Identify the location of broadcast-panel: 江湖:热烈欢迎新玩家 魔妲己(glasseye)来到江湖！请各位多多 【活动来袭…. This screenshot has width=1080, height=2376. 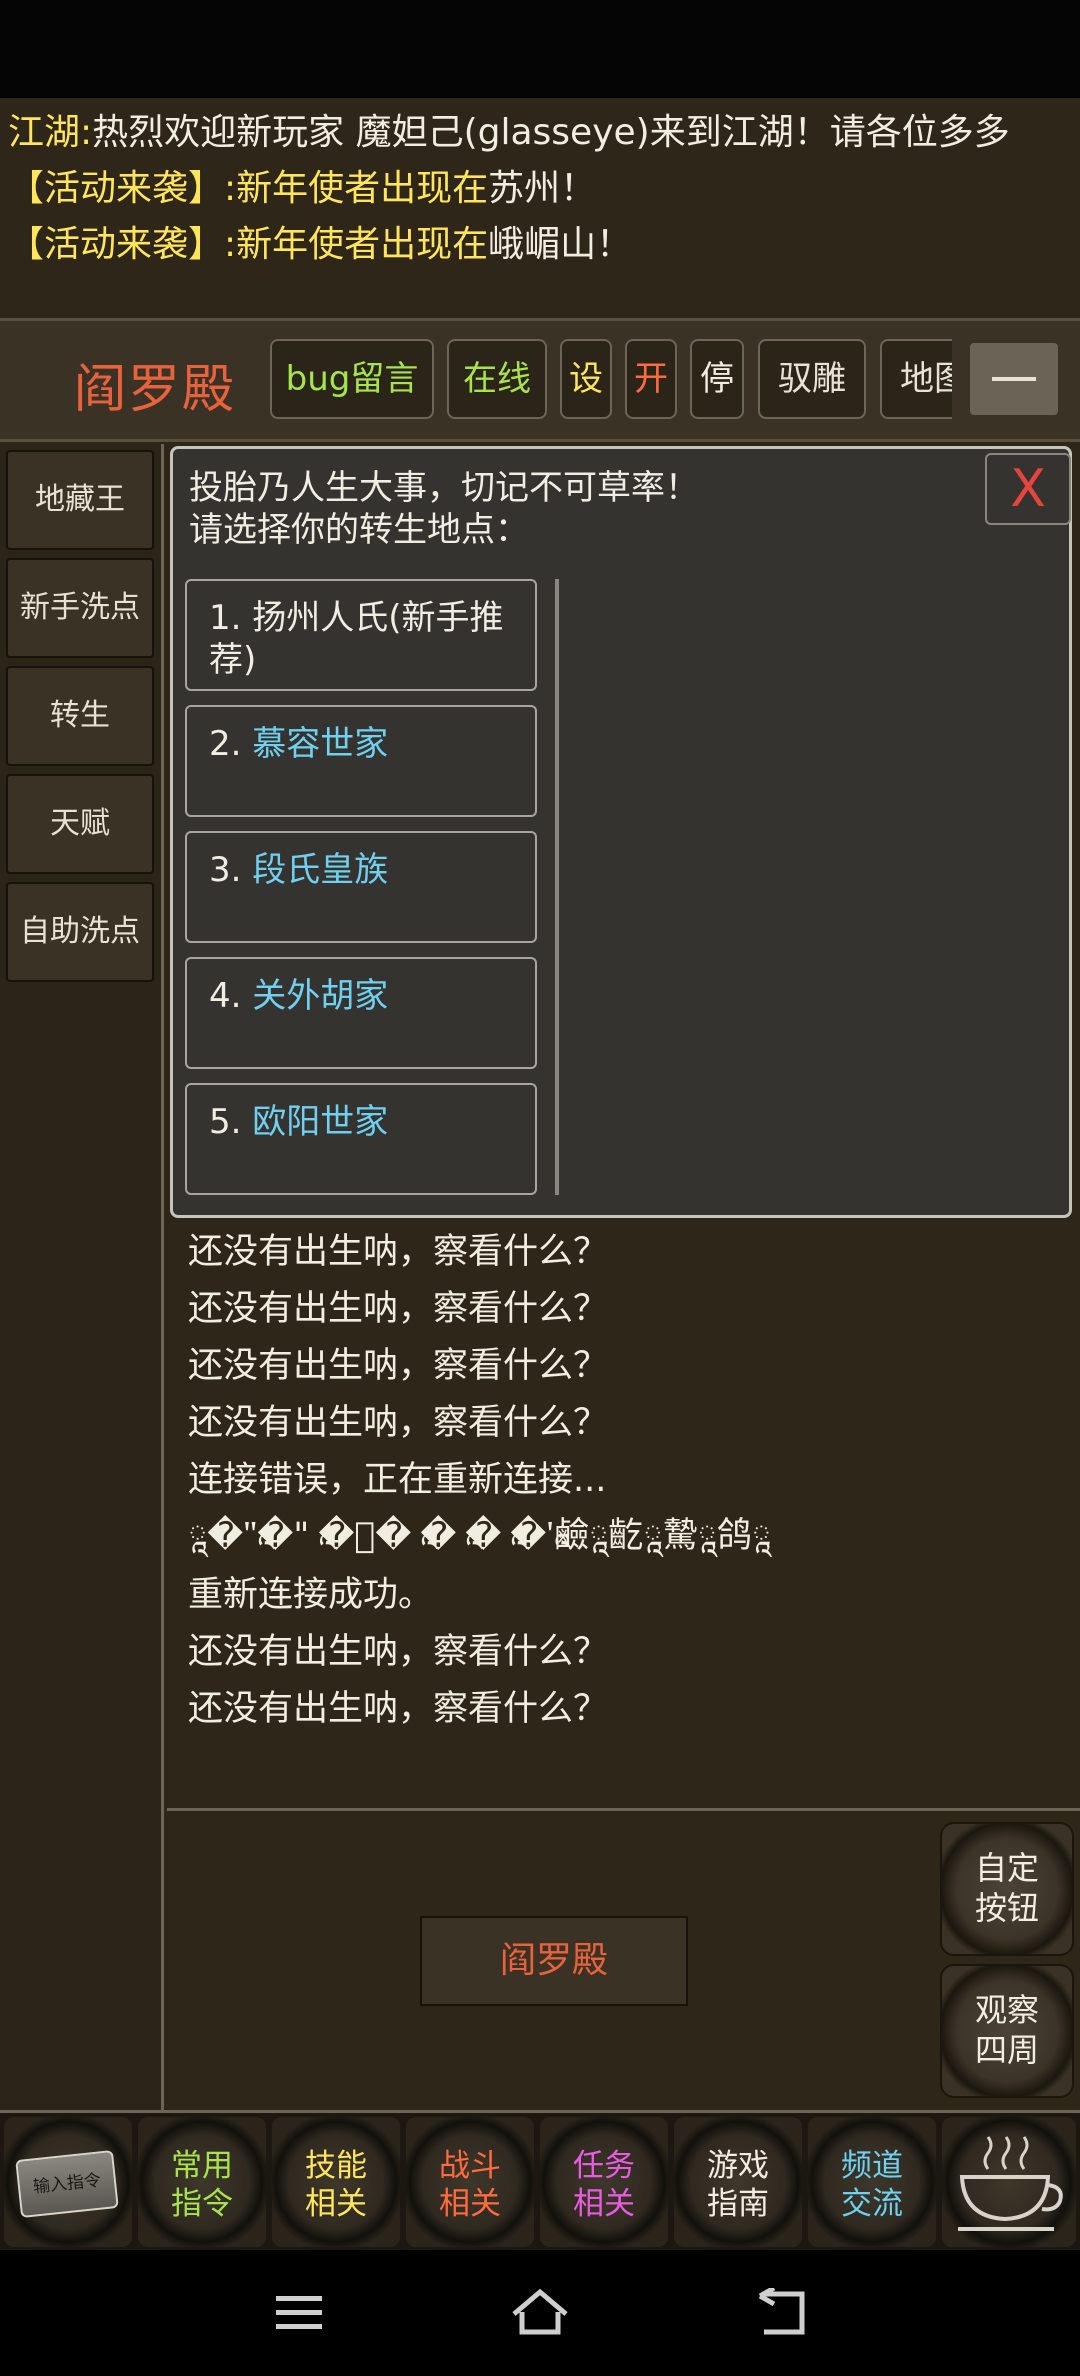
(540, 207).